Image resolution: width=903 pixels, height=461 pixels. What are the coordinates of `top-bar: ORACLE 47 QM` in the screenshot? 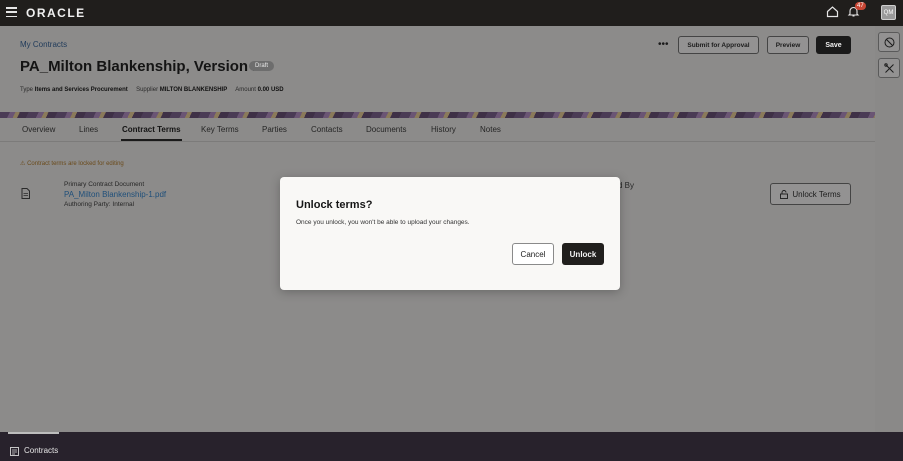 It's located at (451, 13).